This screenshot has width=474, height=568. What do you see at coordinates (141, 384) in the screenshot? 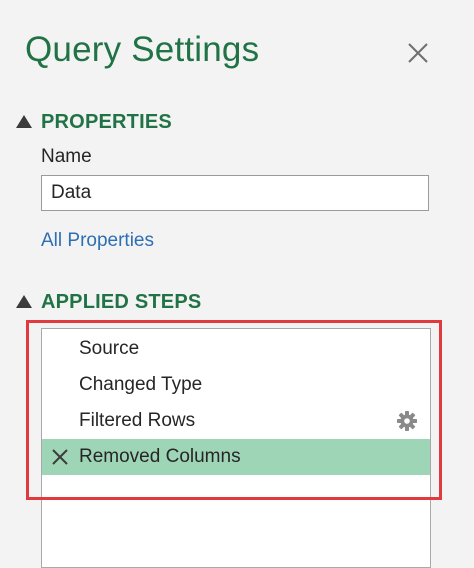
I see `step-label: Changed Type` at bounding box center [141, 384].